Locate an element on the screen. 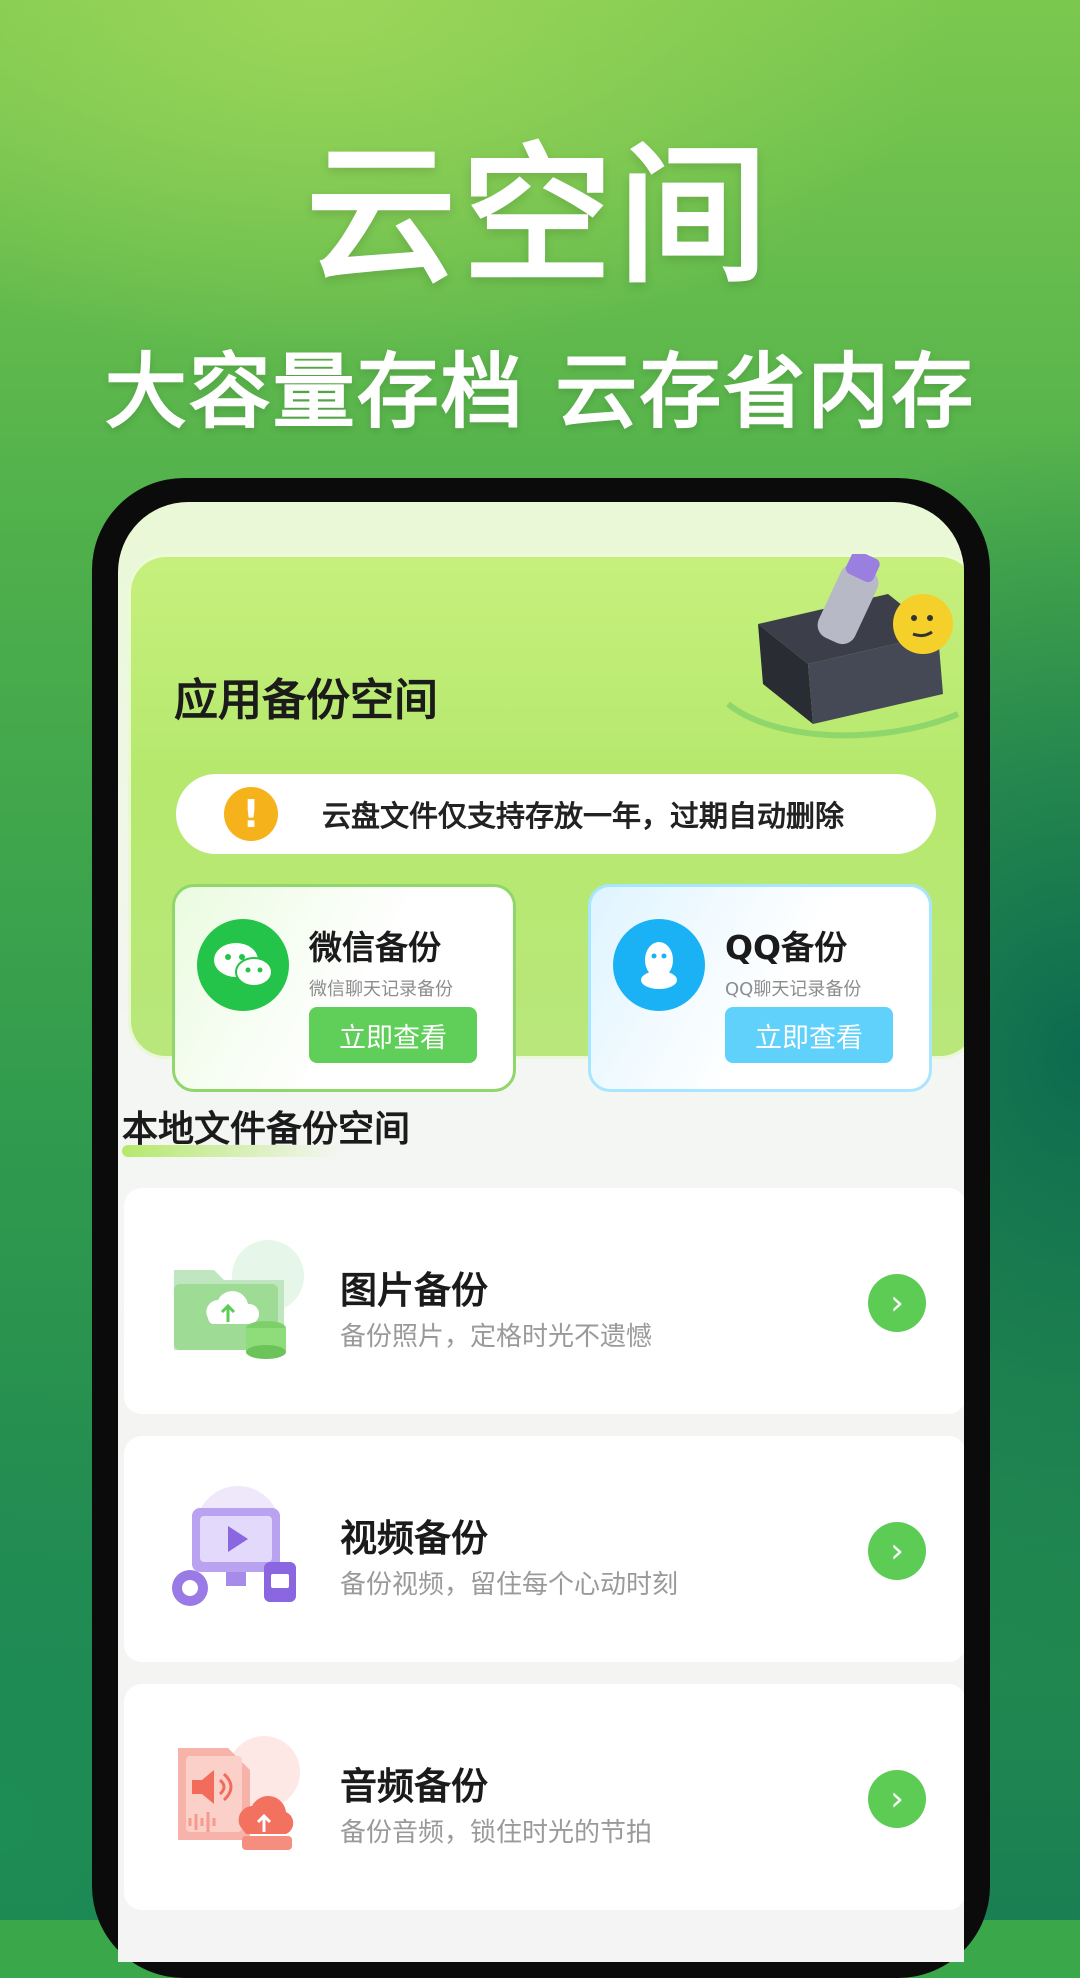  wechat-icon is located at coordinates (243, 965).